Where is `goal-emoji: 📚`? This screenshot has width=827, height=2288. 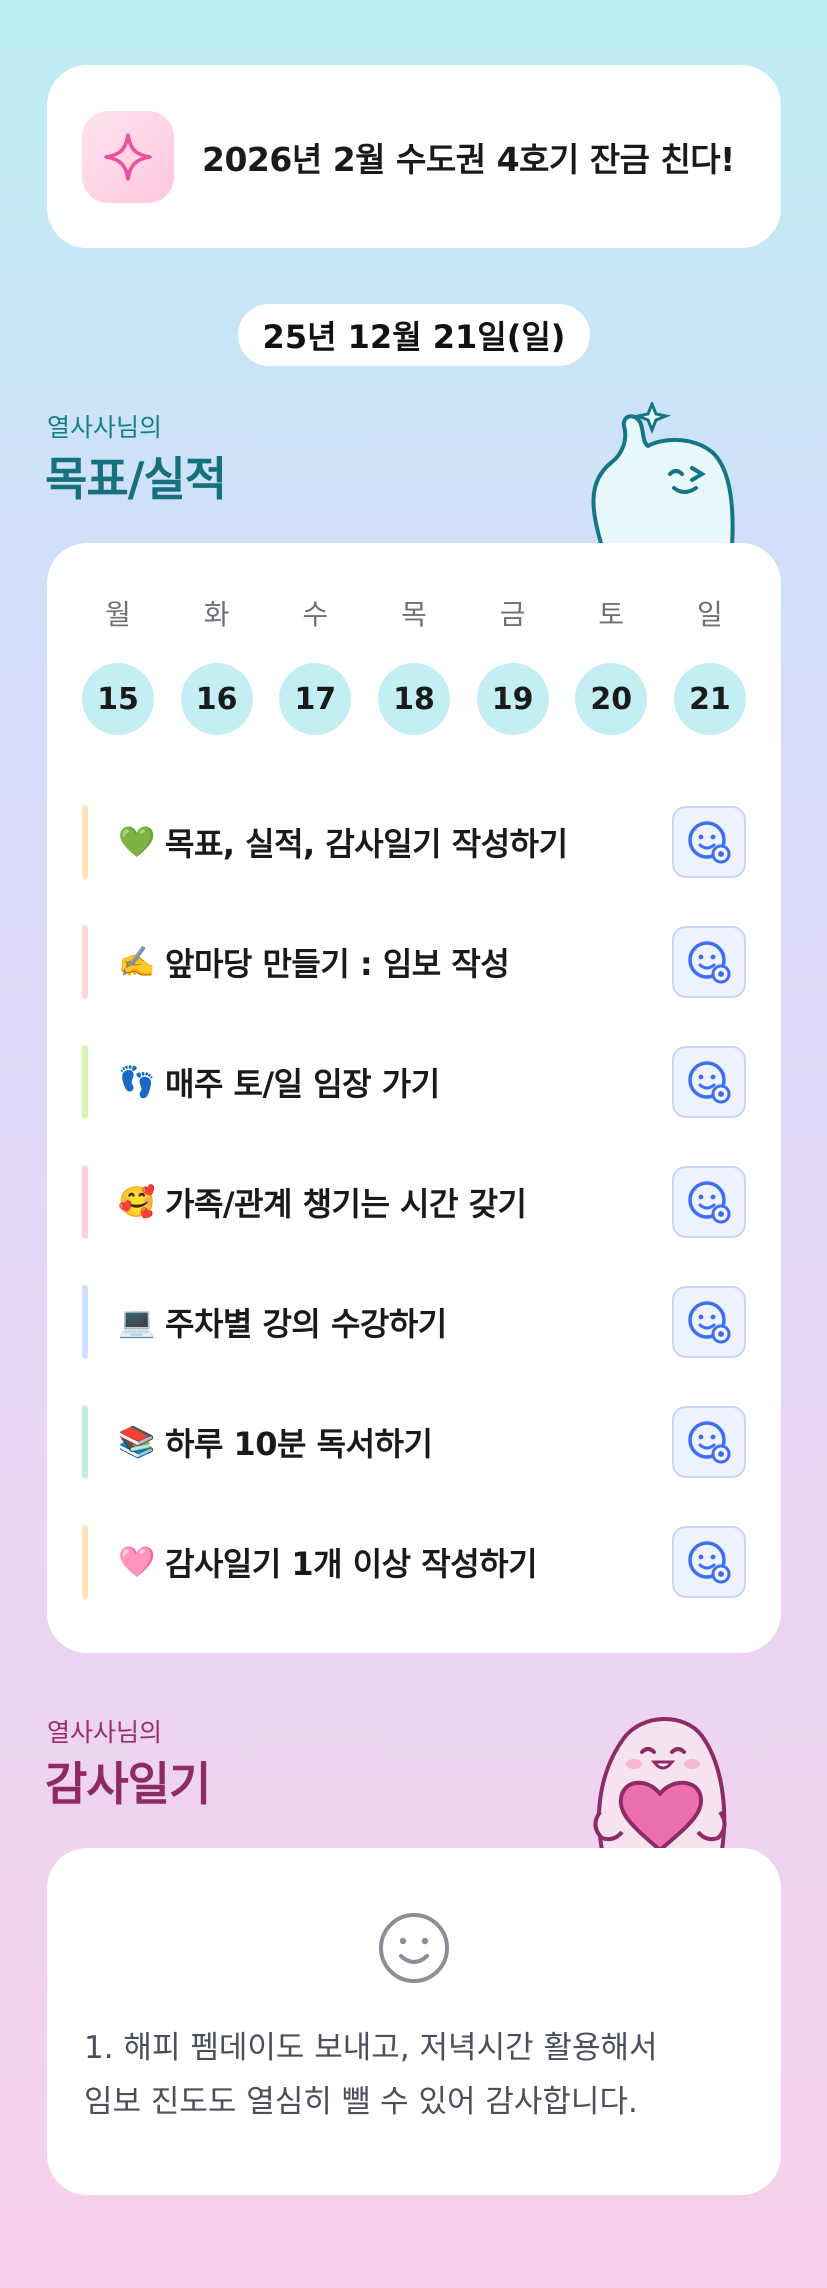
goal-emoji: 📚 is located at coordinates (137, 1442).